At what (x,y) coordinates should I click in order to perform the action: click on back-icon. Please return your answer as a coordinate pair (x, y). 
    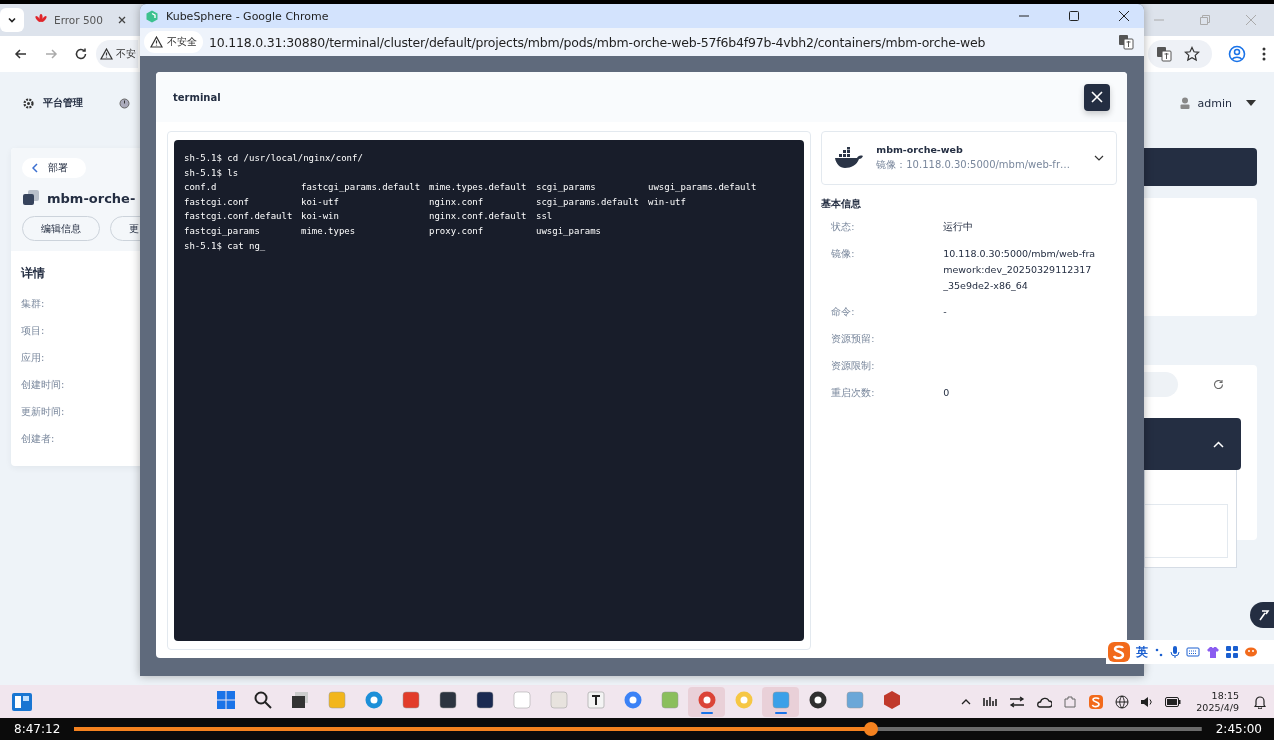
    Looking at the image, I should click on (21, 54).